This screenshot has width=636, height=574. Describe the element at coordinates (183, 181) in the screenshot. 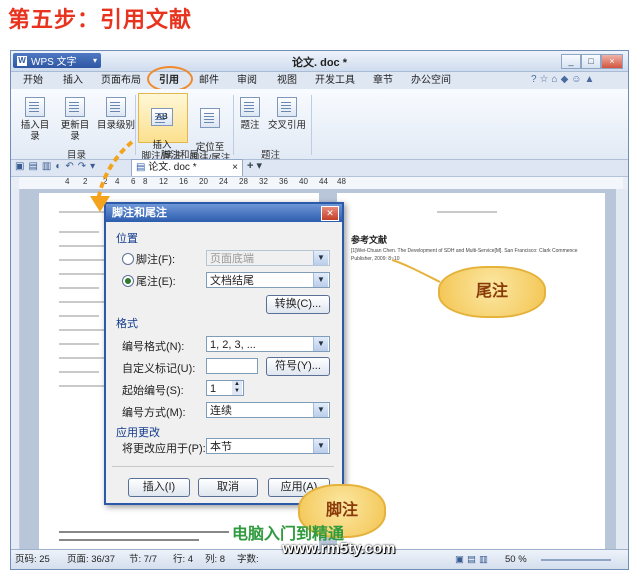

I see `ruler-tick: 16` at that location.